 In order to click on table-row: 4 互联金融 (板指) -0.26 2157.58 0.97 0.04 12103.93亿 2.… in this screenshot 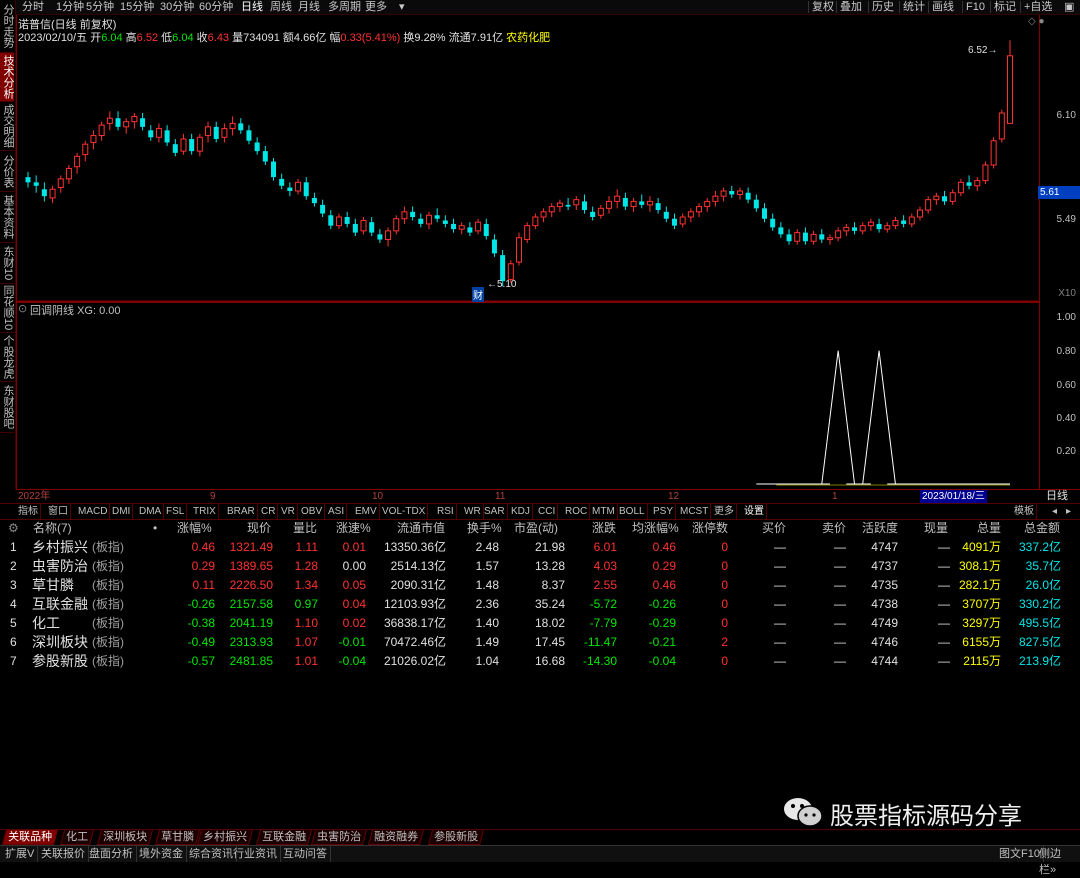, I will do `click(540, 604)`.